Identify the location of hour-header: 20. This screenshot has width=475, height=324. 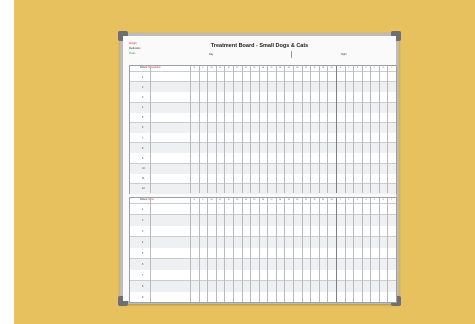
(297, 67).